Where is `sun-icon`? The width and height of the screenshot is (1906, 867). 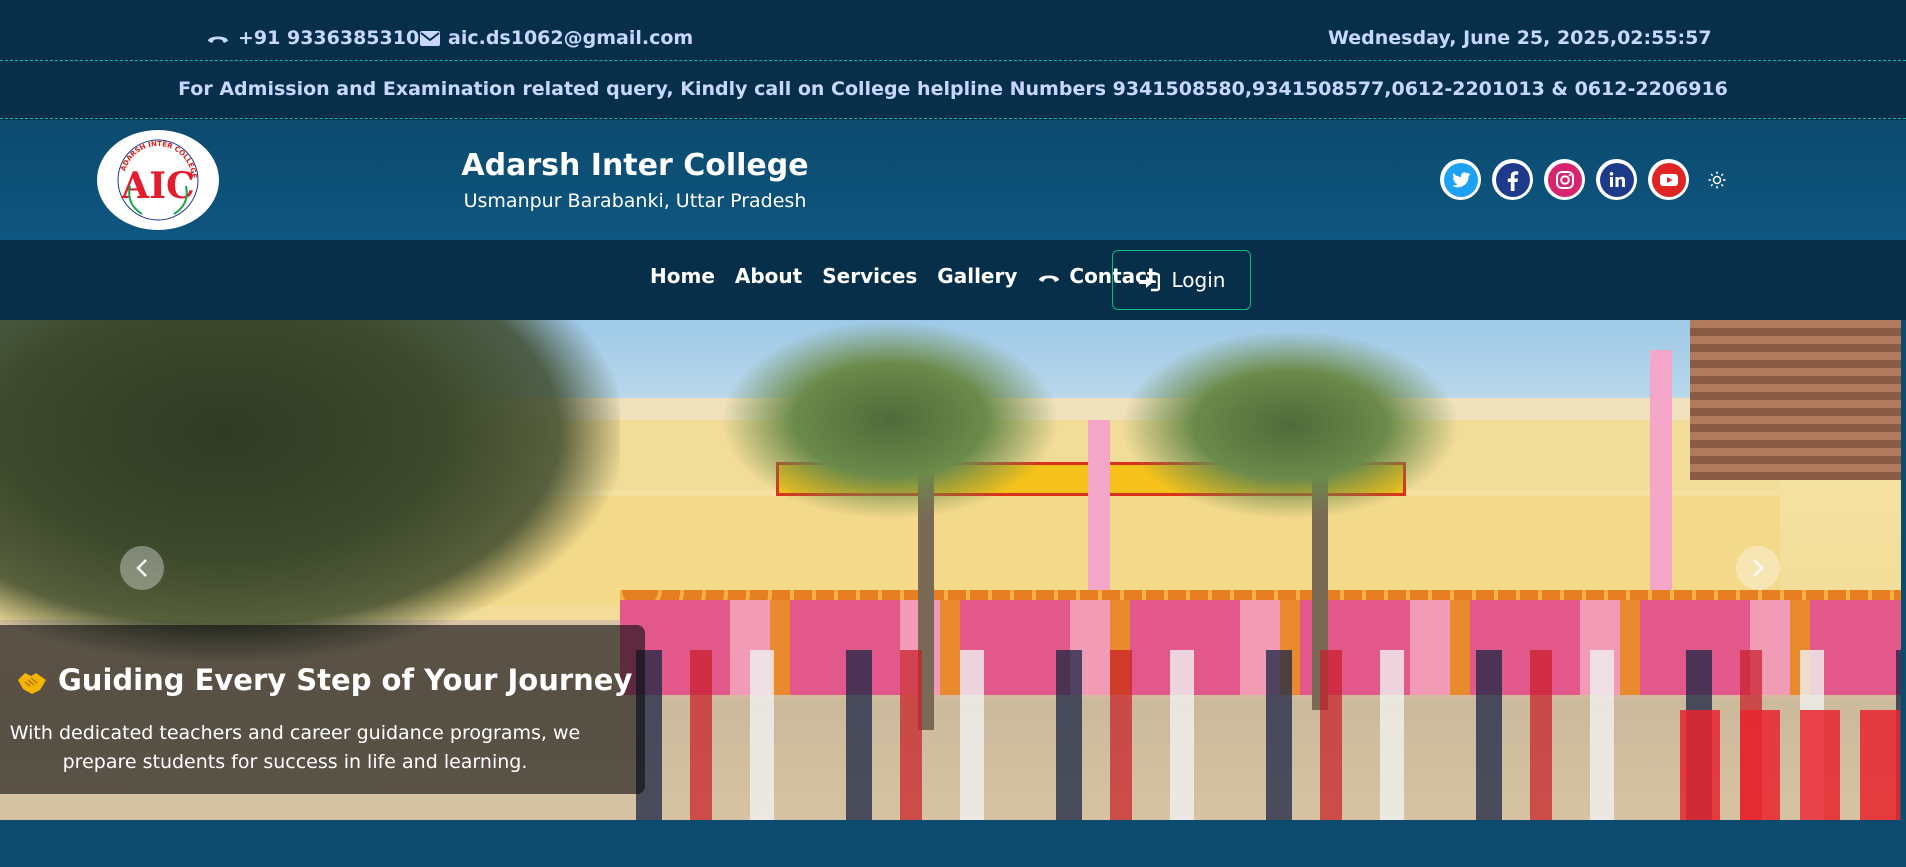
sun-icon is located at coordinates (1717, 180).